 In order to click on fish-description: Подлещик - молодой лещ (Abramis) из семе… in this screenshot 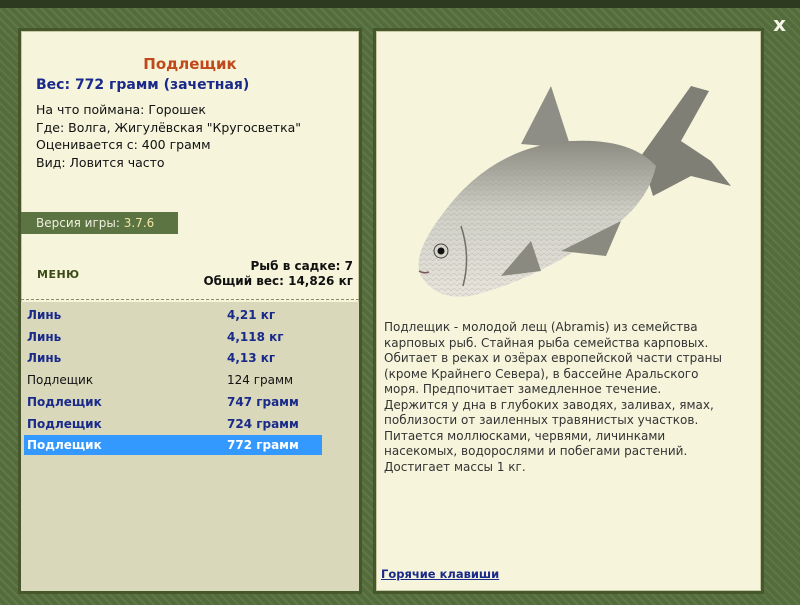, I will do `click(553, 397)`.